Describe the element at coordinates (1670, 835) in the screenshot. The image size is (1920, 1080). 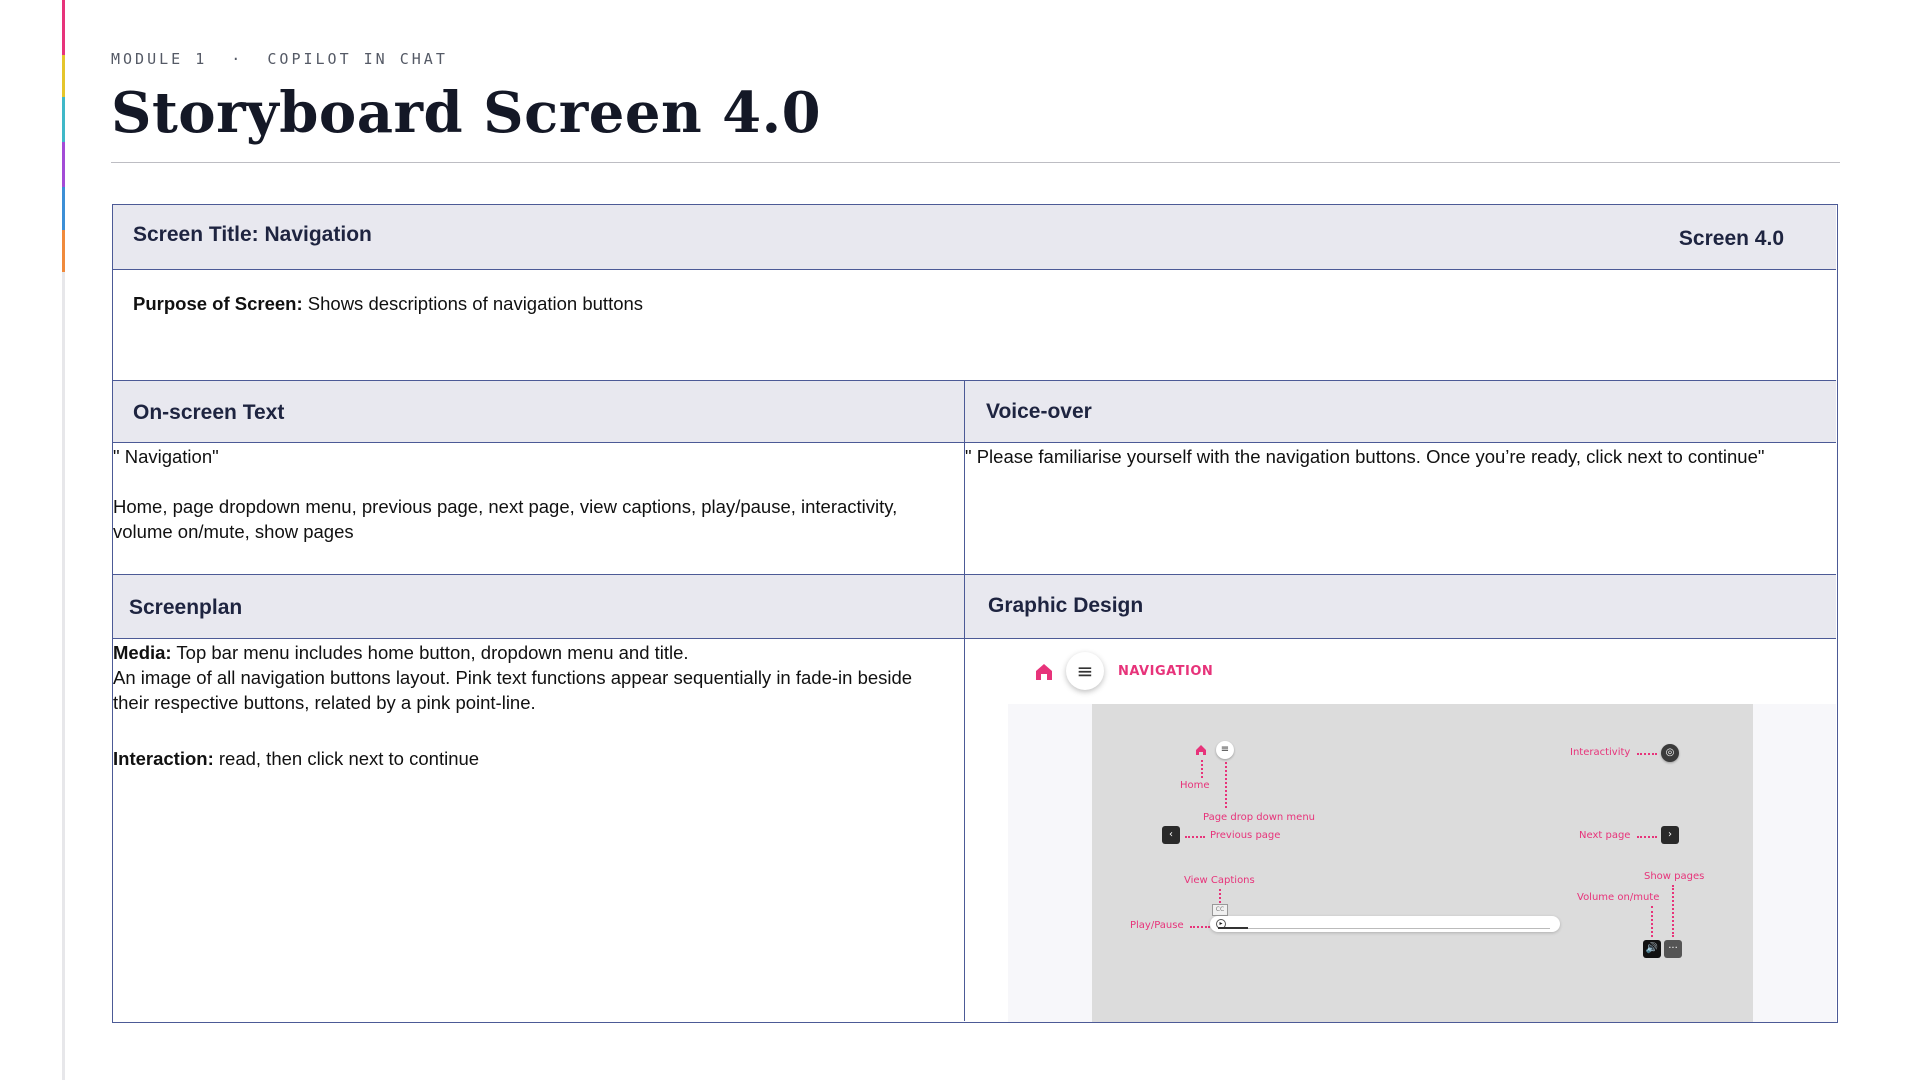
I see `chevron-right-icon: ›` at that location.